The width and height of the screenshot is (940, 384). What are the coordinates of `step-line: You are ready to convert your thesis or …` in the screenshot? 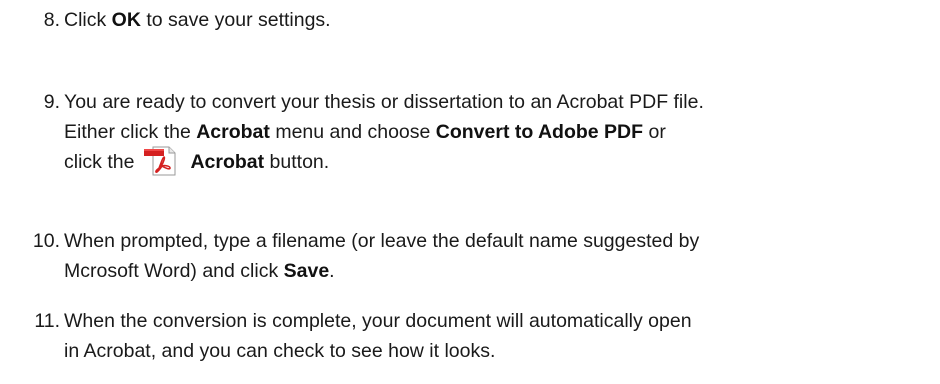 It's located at (384, 102).